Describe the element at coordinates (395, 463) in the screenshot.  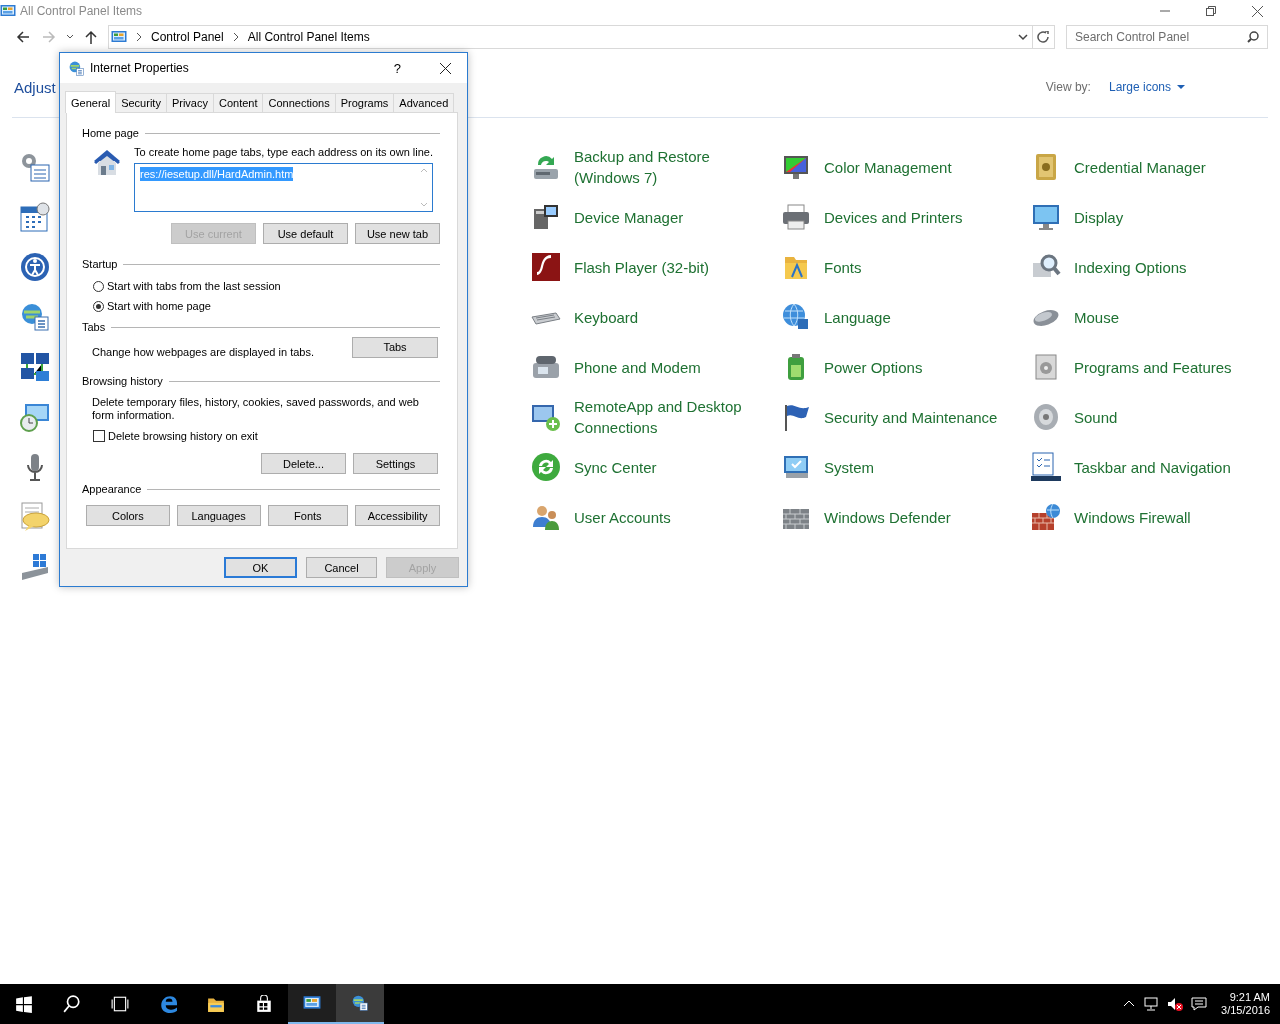
I see `dialog-button: Settings` at that location.